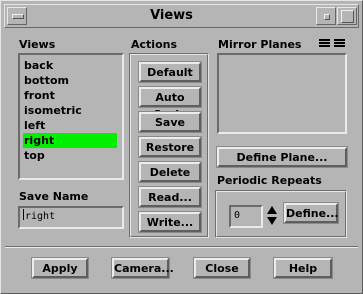 This screenshot has width=363, height=294. What do you see at coordinates (326, 16) in the screenshot?
I see `minimize-icon` at bounding box center [326, 16].